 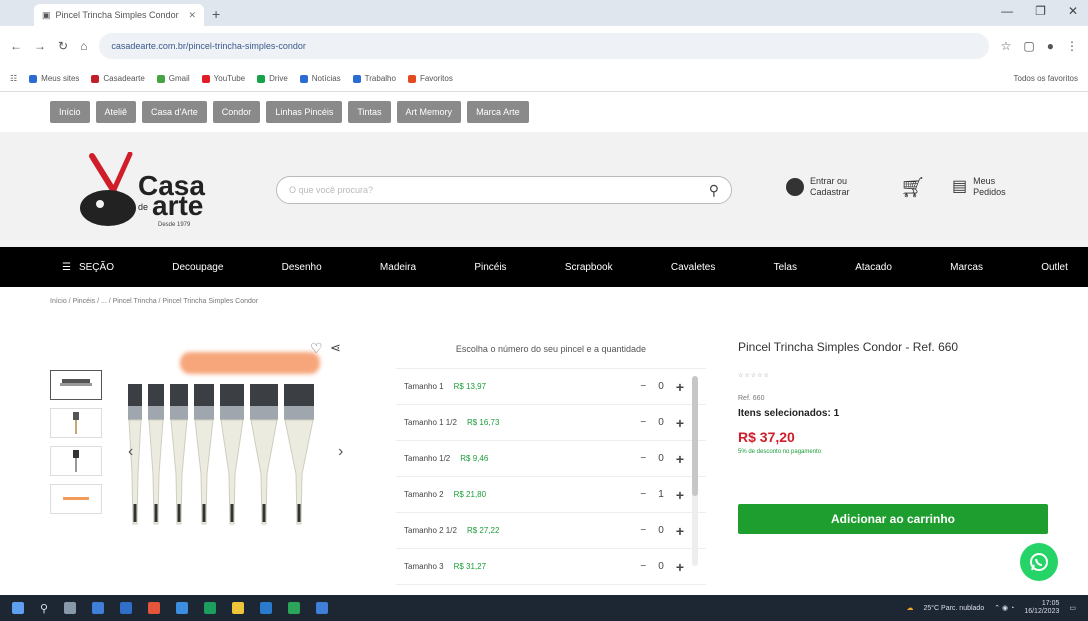 What do you see at coordinates (374, 78) in the screenshot?
I see `bookmark-item: Trabalho` at bounding box center [374, 78].